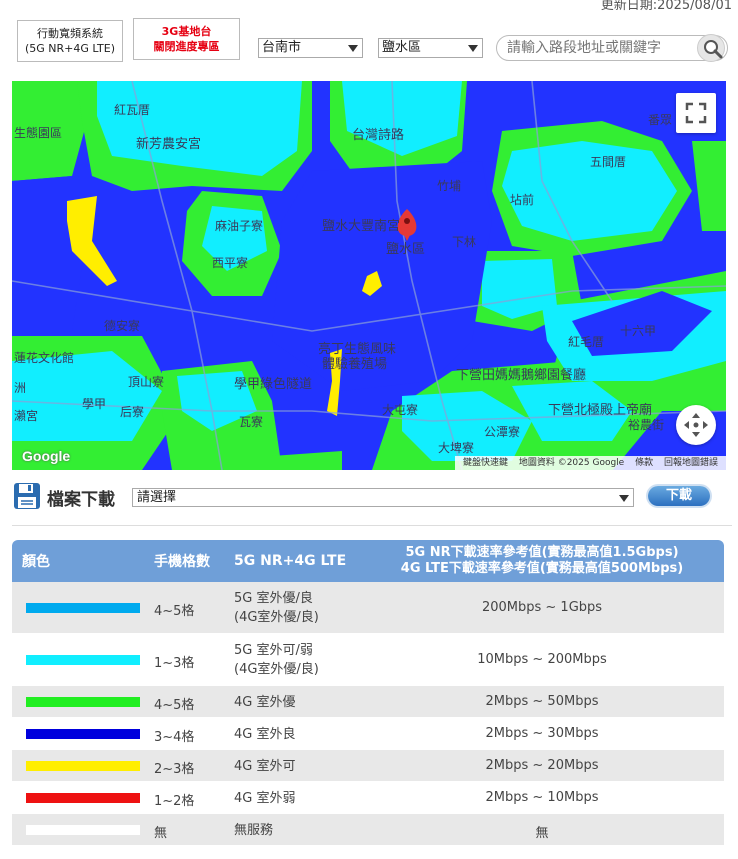  I want to click on map-label: 紅毛厝, so click(586, 342).